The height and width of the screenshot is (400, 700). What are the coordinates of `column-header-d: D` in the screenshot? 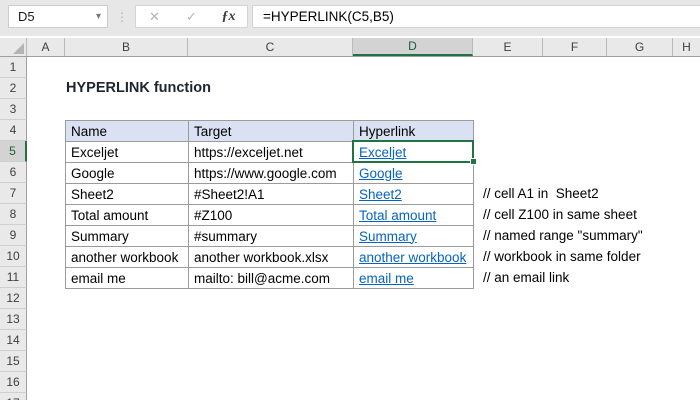 It's located at (413, 47).